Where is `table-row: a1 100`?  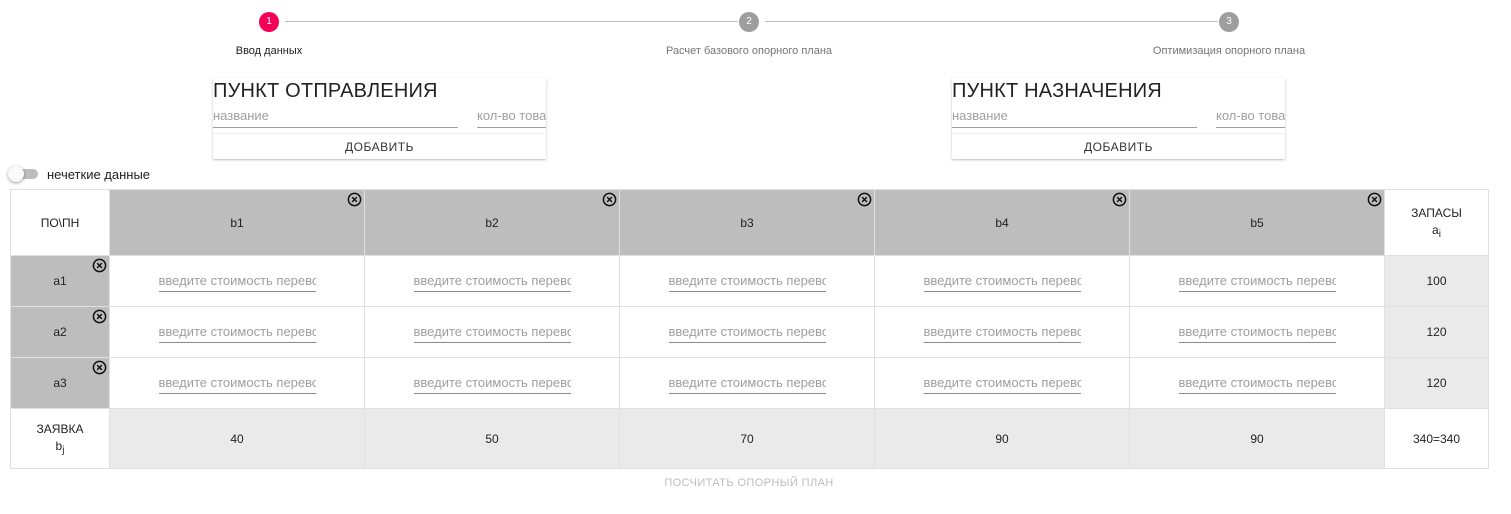 table-row: a1 100 is located at coordinates (749, 281).